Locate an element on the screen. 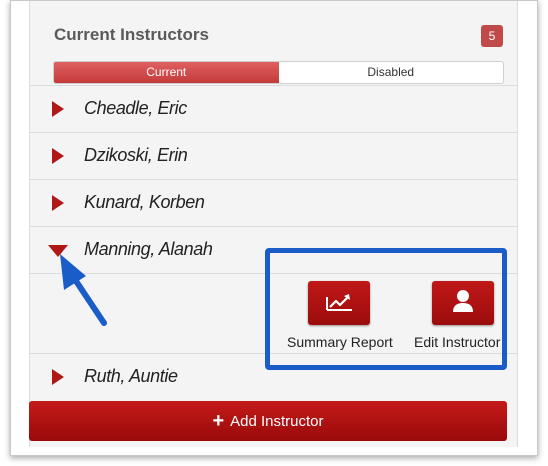 This screenshot has width=548, height=466. instructor-name: Manning, Alanah is located at coordinates (148, 249).